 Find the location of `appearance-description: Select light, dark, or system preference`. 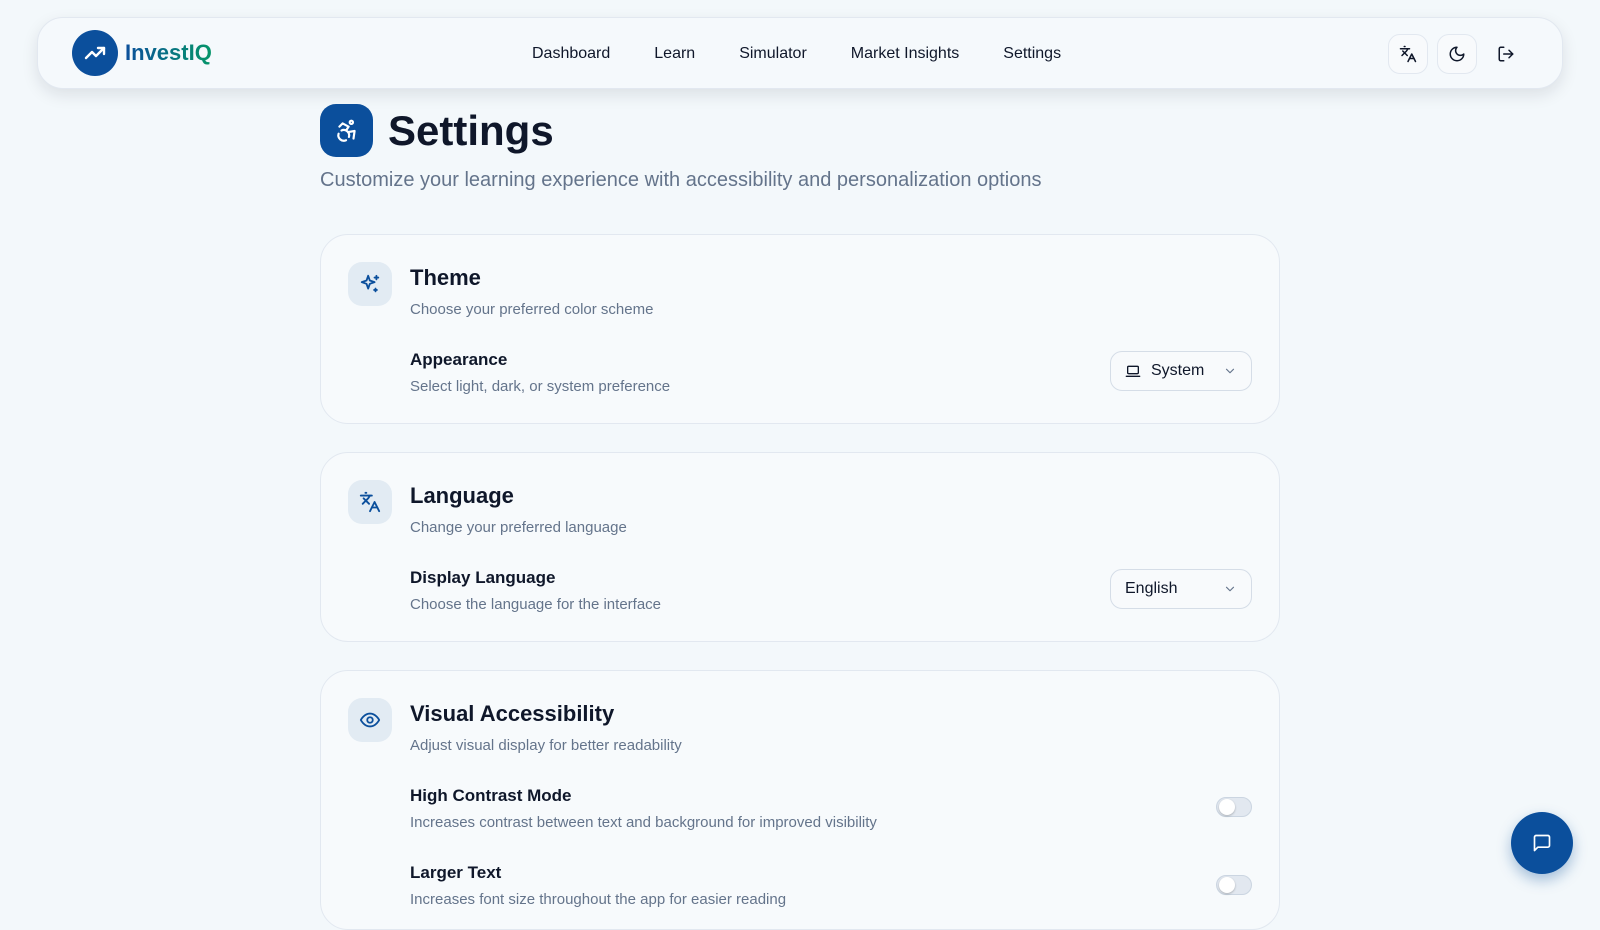

appearance-description: Select light, dark, or system preference is located at coordinates (540, 386).